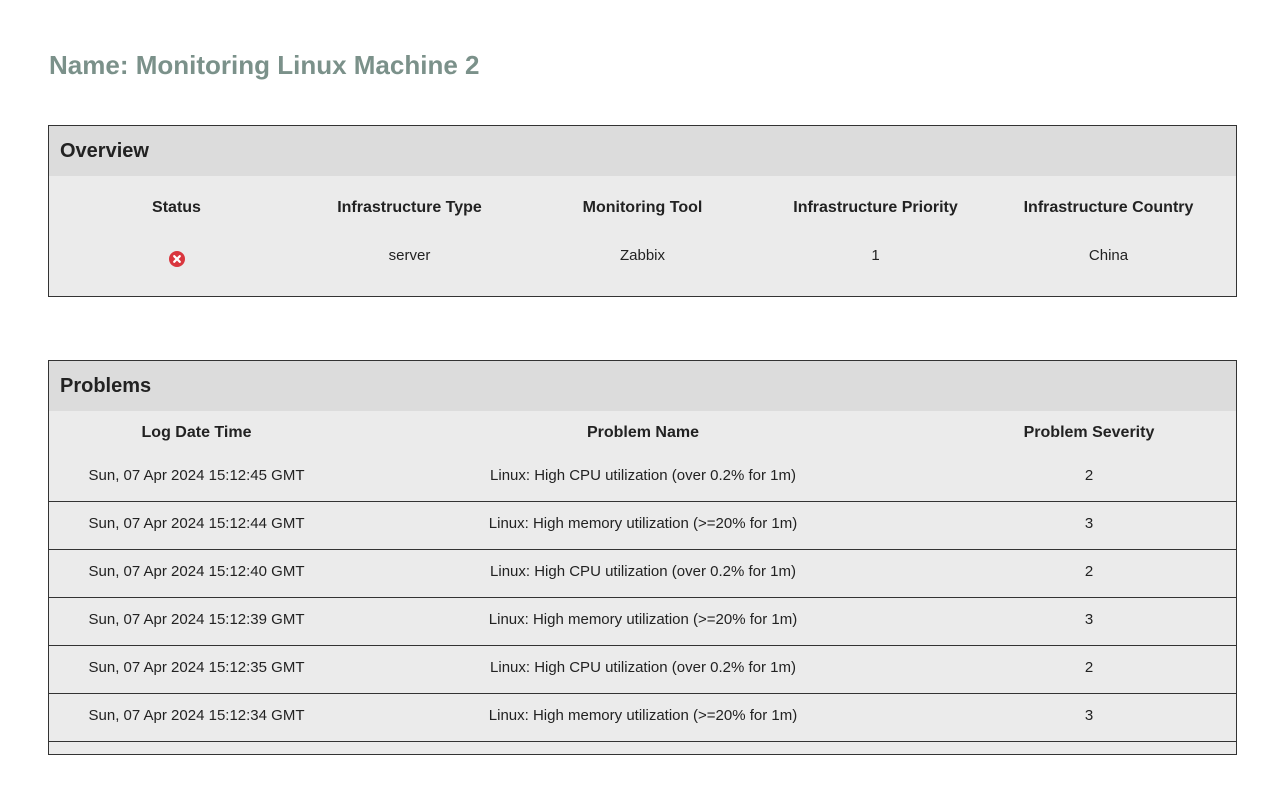 This screenshot has width=1280, height=785. I want to click on page-title: Name: Monitoring Linux Machine 2, so click(264, 65).